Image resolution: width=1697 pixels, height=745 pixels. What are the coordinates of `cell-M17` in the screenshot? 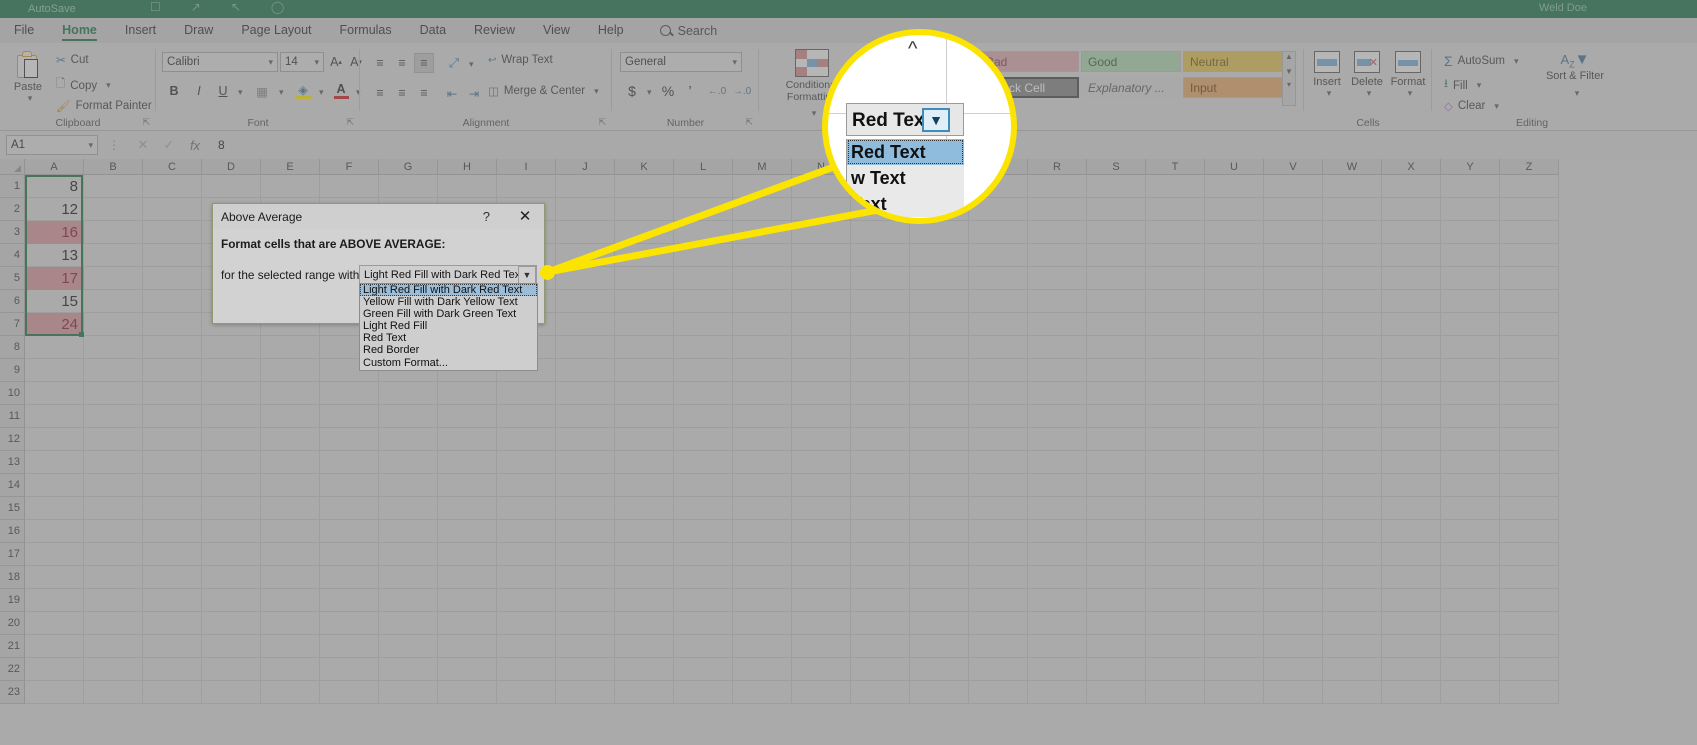 It's located at (762, 554).